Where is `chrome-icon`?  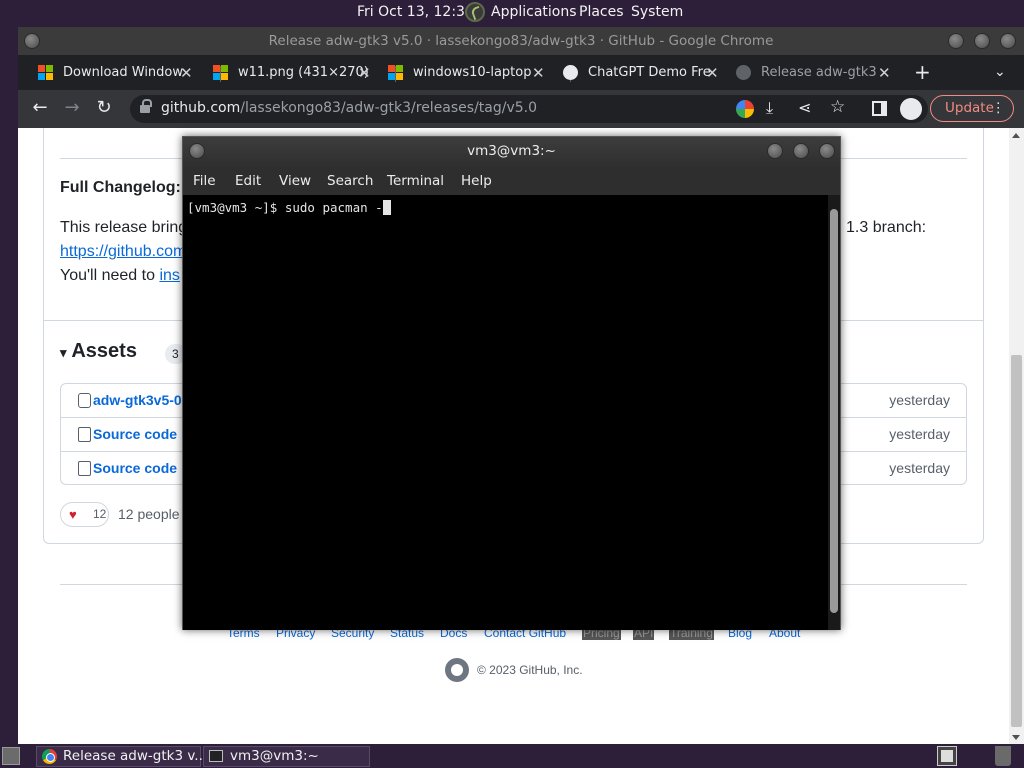 chrome-icon is located at coordinates (49, 756).